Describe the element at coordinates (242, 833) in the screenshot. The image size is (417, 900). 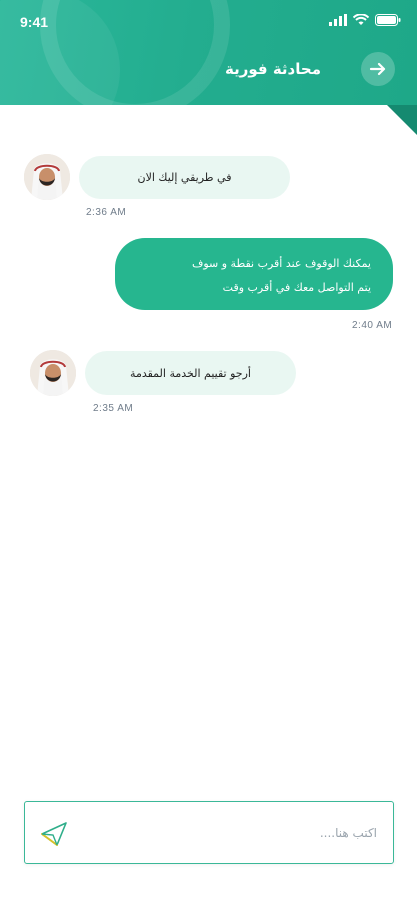
I see `message-input` at that location.